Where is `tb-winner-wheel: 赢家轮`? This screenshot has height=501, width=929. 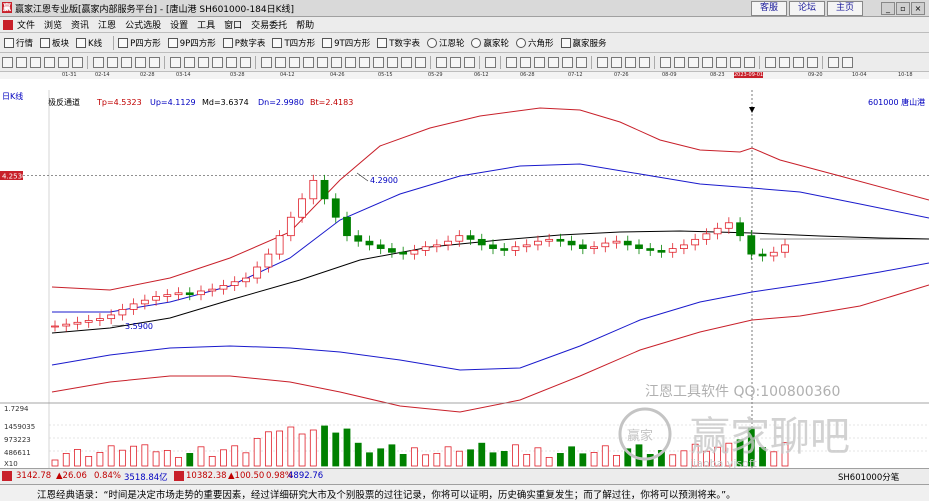
tb-winner-wheel: 赢家轮 is located at coordinates (490, 43).